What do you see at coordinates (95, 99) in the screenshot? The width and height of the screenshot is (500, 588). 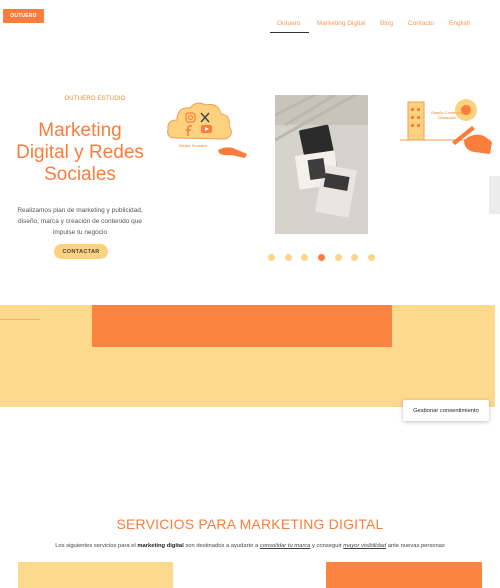 I see `hero-eyebrow: OUTUERO ESTUDIO` at bounding box center [95, 99].